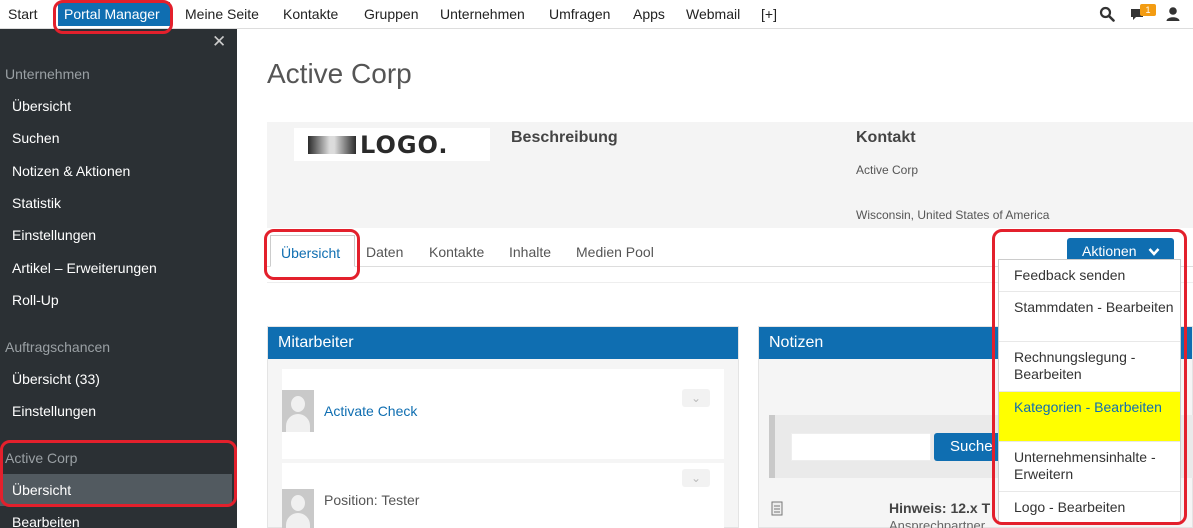 The height and width of the screenshot is (528, 1193). Describe the element at coordinates (312, 251) in the screenshot. I see `tab-uebersicht: Übersicht` at that location.